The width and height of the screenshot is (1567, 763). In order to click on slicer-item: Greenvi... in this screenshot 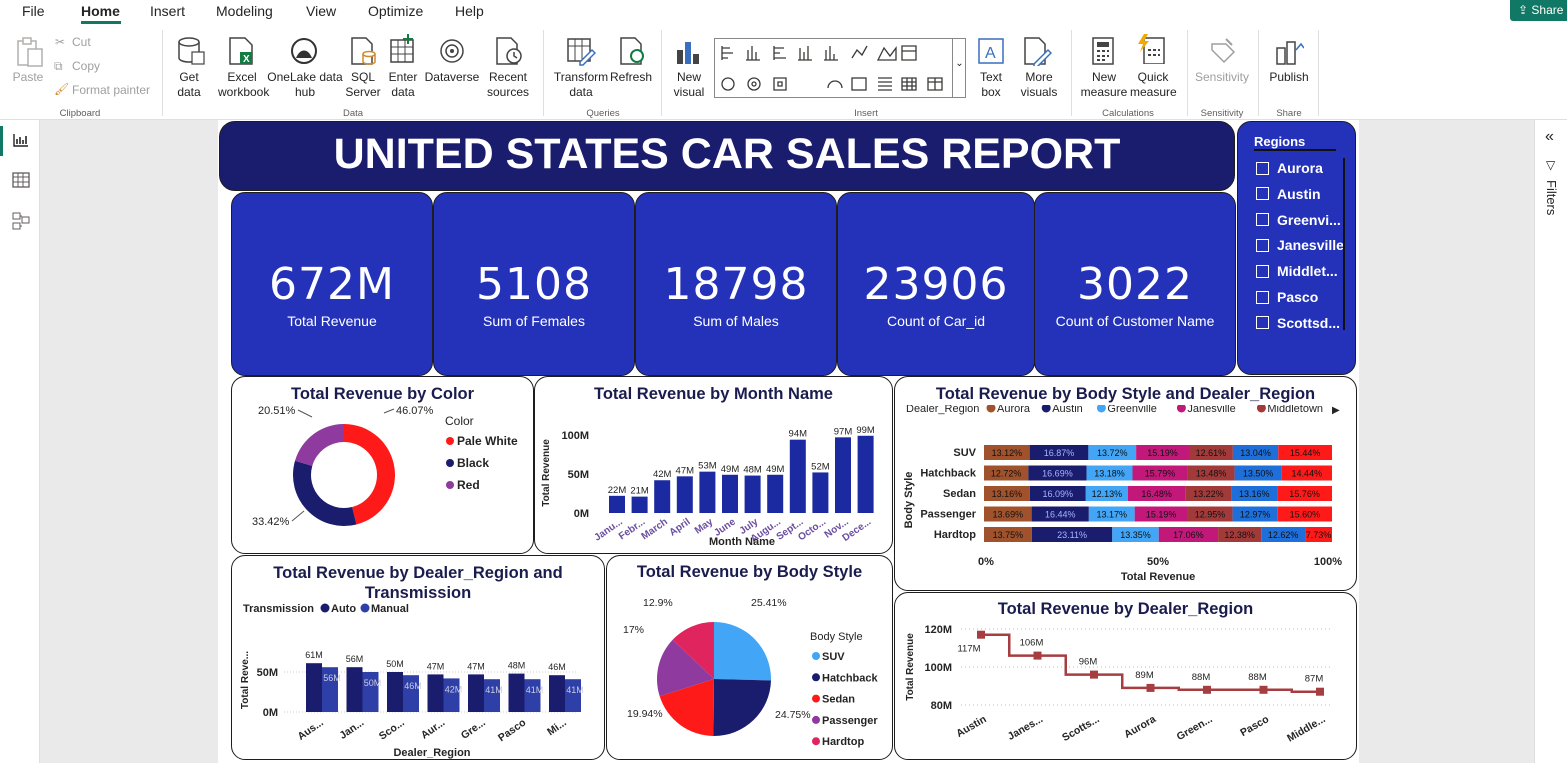, I will do `click(1298, 220)`.